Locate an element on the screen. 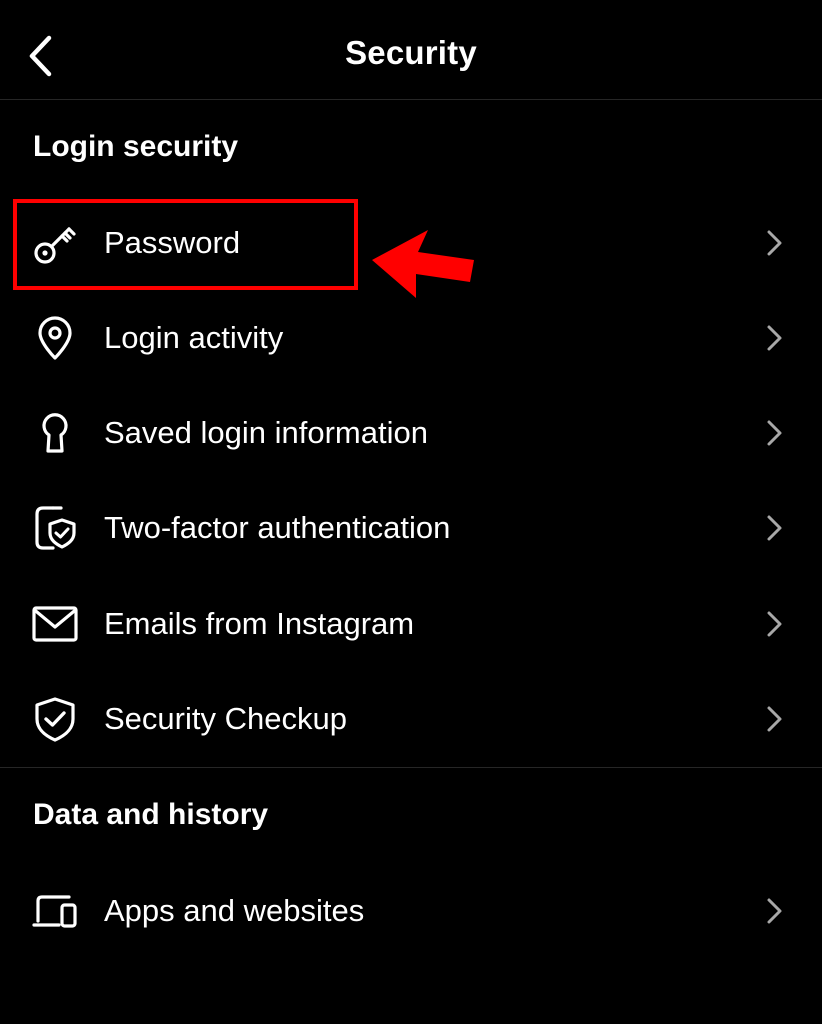 This screenshot has width=822, height=1024. section-title-login-security: Login security is located at coordinates (136, 146).